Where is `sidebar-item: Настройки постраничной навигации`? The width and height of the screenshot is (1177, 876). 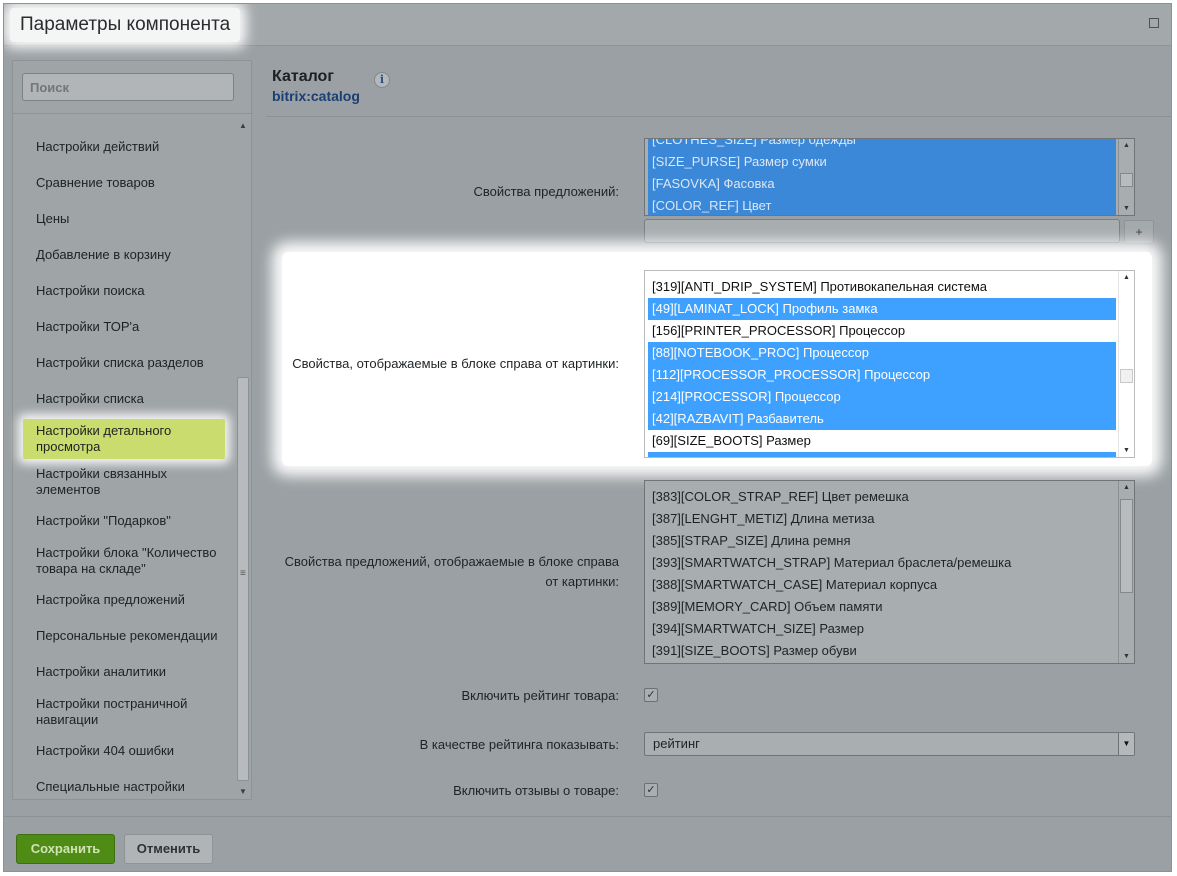 sidebar-item: Настройки постраничной навигации is located at coordinates (133, 712).